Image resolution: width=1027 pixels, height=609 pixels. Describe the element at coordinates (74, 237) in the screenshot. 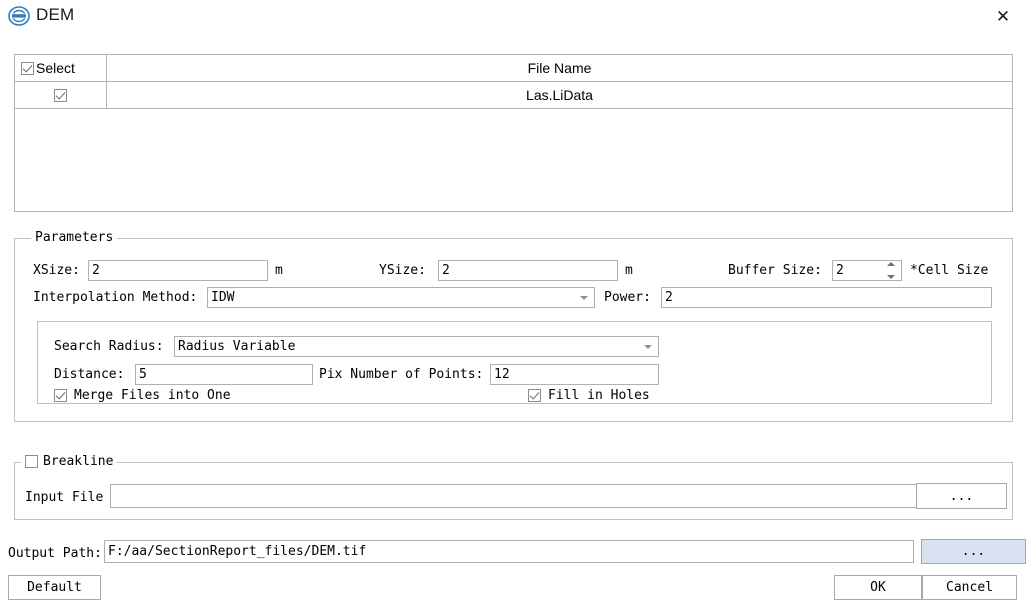

I see `parameters-group-title: Parameters` at that location.